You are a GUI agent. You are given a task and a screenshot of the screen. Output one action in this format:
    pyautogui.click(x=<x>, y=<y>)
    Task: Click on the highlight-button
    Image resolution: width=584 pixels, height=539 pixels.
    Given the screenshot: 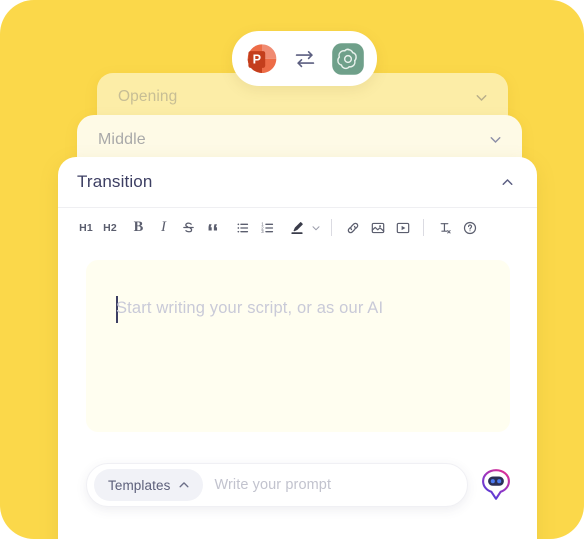 What is the action you would take?
    pyautogui.click(x=296, y=227)
    